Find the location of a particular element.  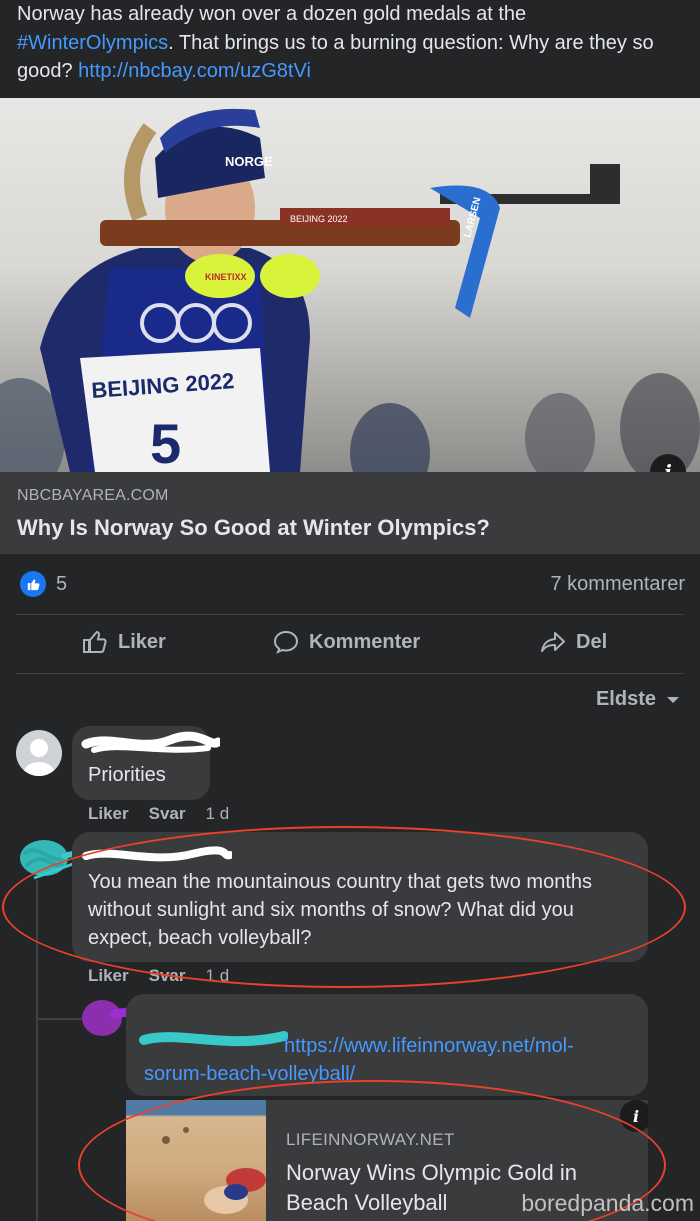

like-label: Liker is located at coordinates (142, 641).